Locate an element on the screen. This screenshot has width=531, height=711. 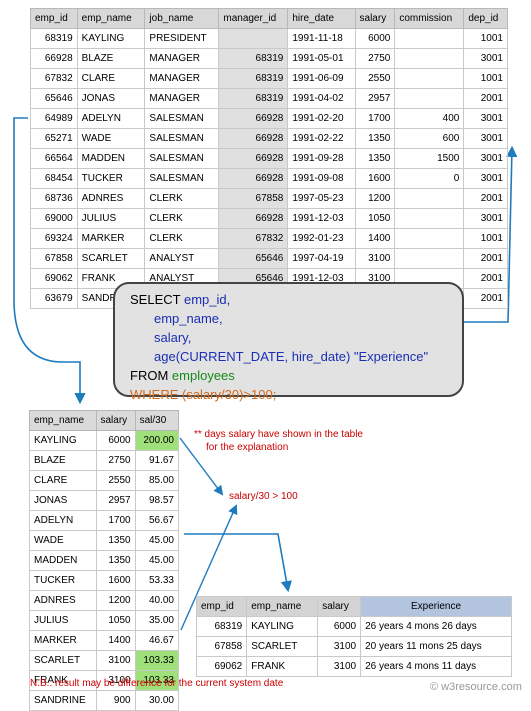
cell-emp-name: MADDEN is located at coordinates (111, 158).